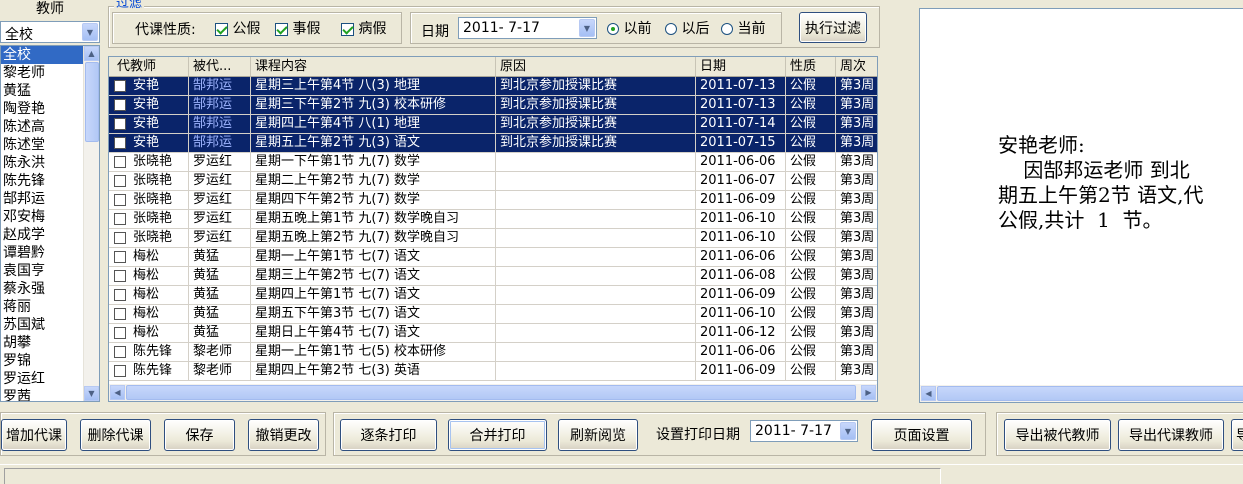 The height and width of the screenshot is (484, 1243). What do you see at coordinates (493, 257) in the screenshot?
I see `table-row: 梅松 黄猛 星期一上午第1节 七(7) 语文 2011-06-06 公假 第3周` at bounding box center [493, 257].